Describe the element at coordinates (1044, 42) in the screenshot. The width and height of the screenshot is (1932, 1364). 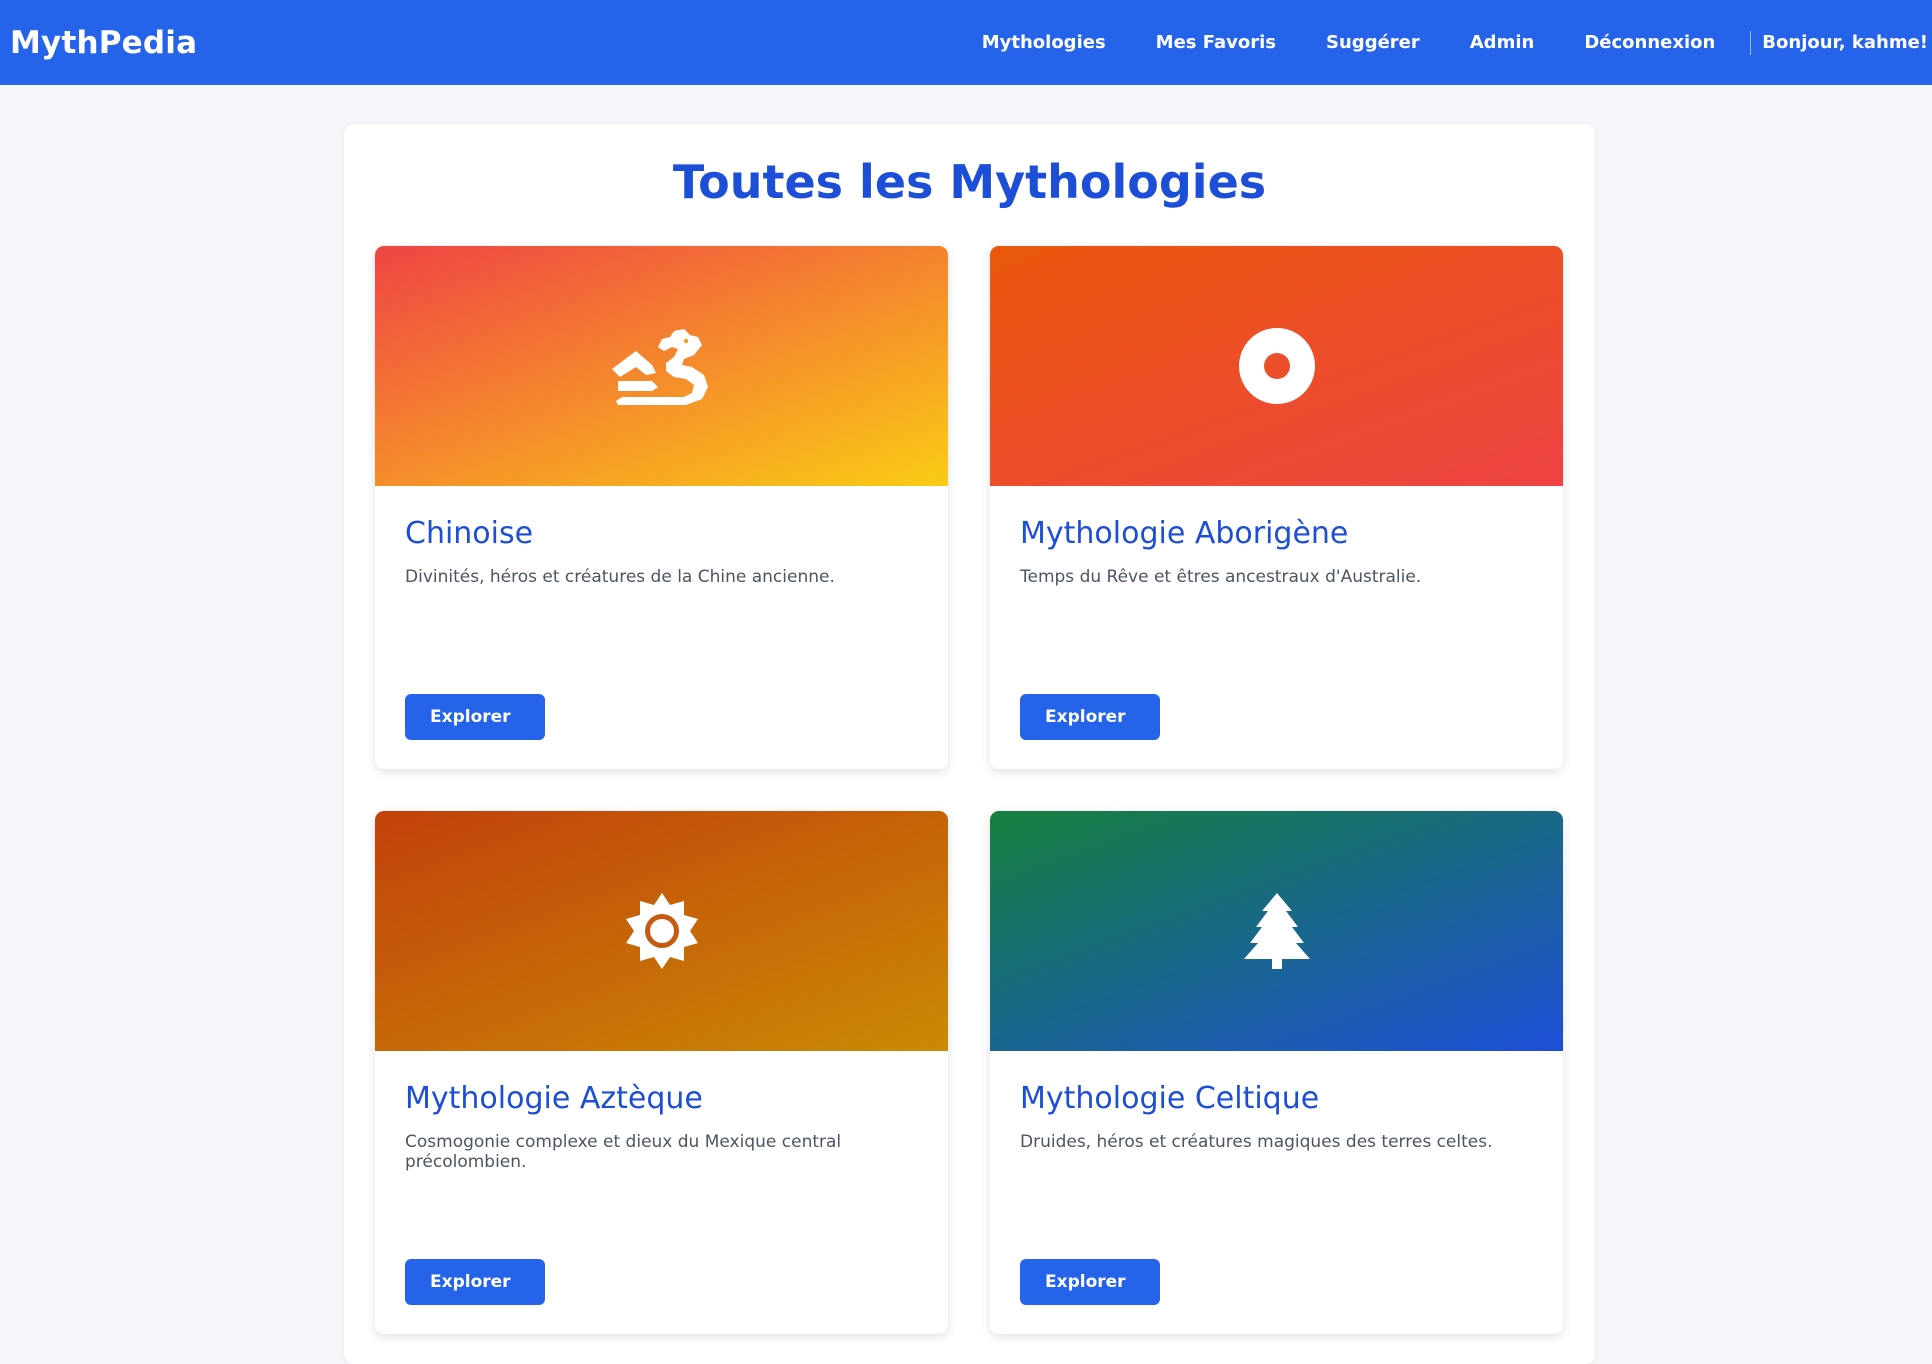
I see `nav-link-mythologies: Mythologies` at that location.